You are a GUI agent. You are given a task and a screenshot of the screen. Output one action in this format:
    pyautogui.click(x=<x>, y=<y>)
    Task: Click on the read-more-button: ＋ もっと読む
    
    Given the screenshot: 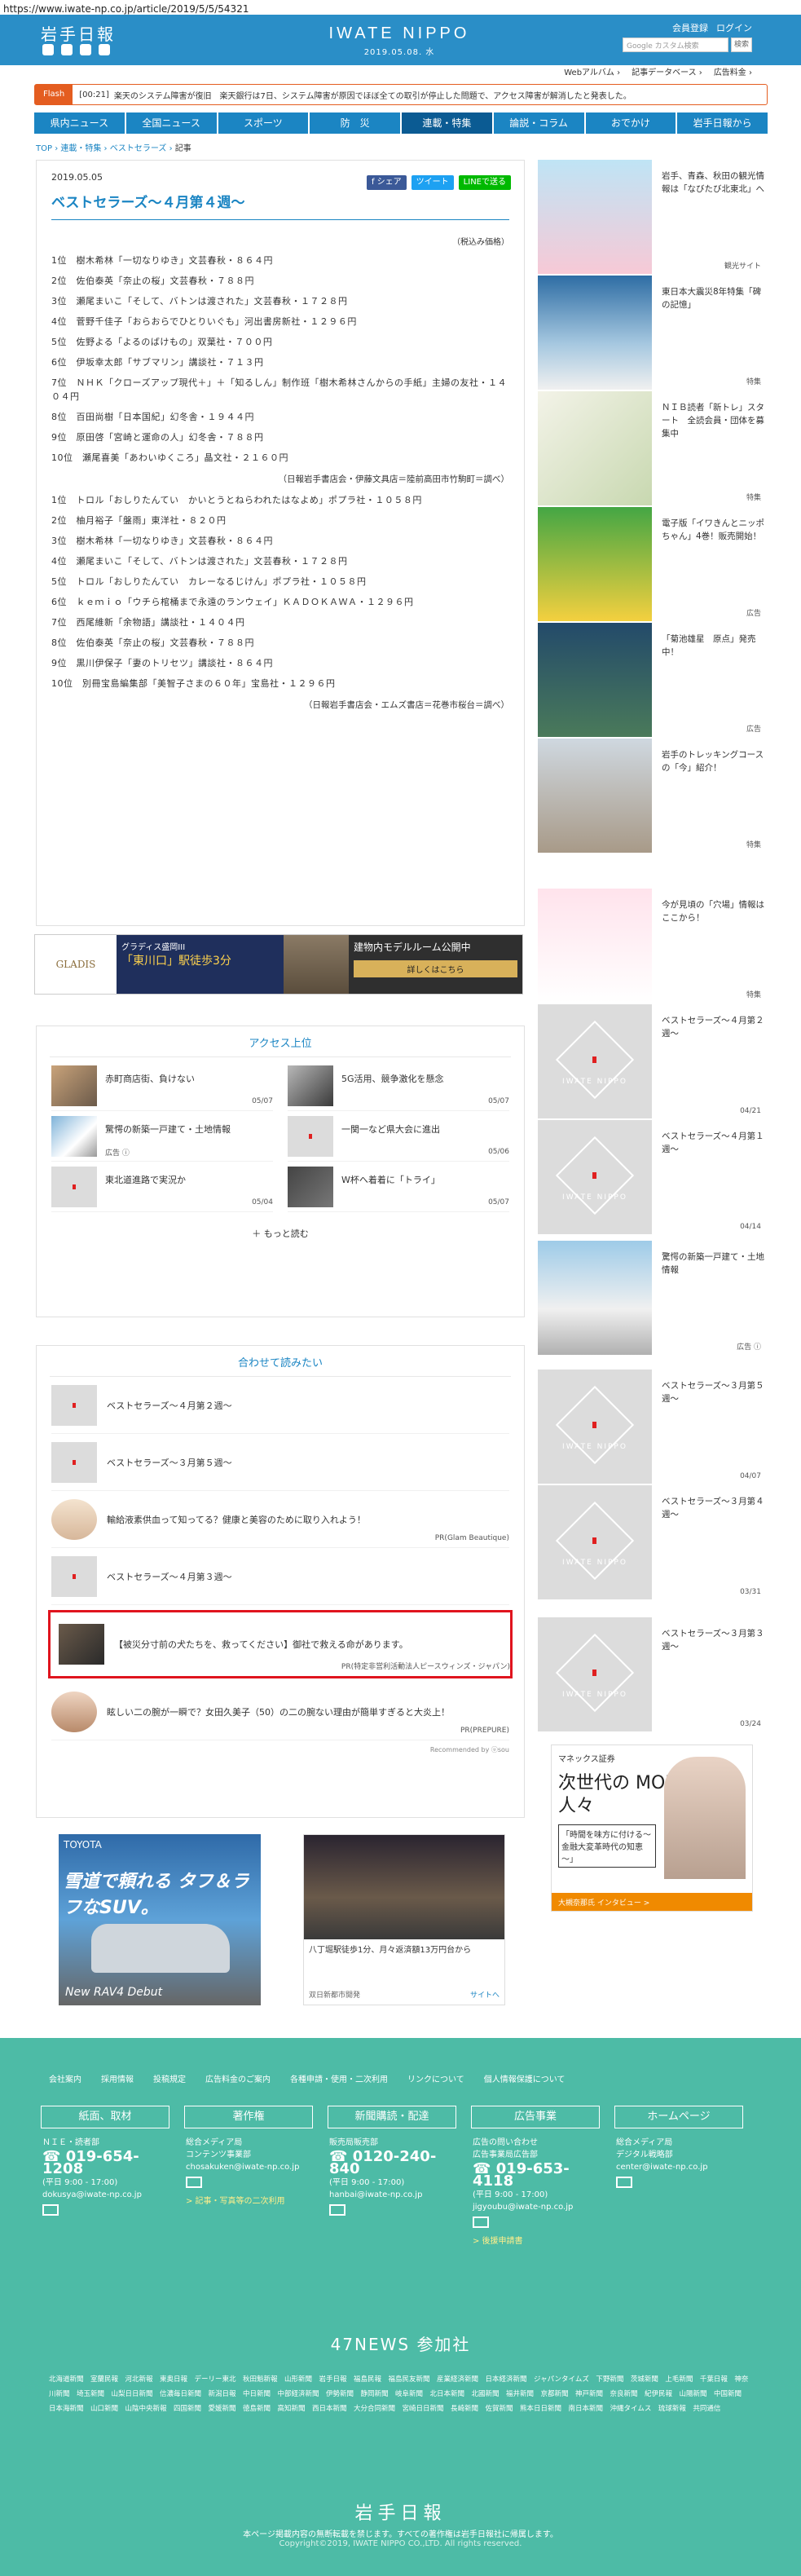 What is the action you would take?
    pyautogui.click(x=280, y=1233)
    